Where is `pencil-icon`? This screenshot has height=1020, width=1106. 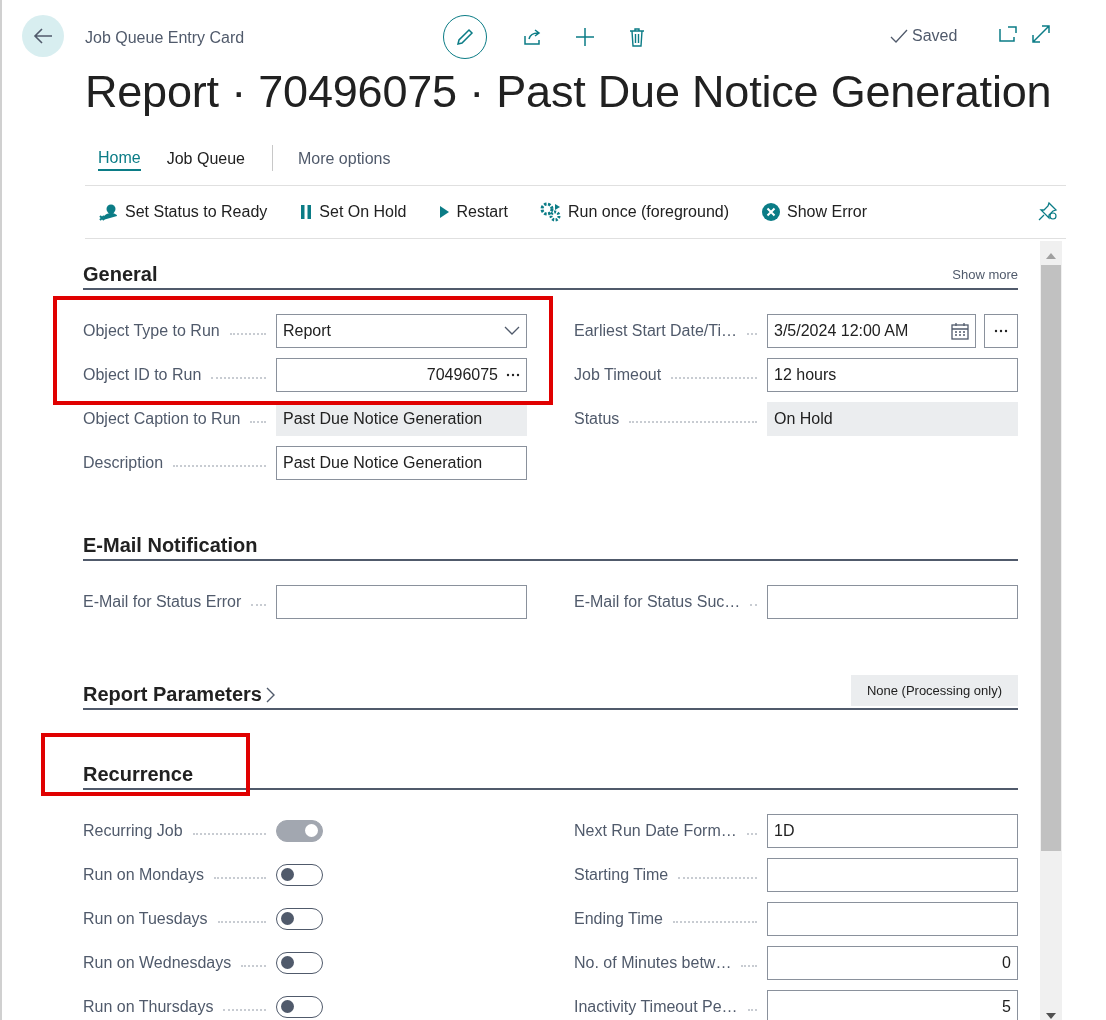 pencil-icon is located at coordinates (465, 37).